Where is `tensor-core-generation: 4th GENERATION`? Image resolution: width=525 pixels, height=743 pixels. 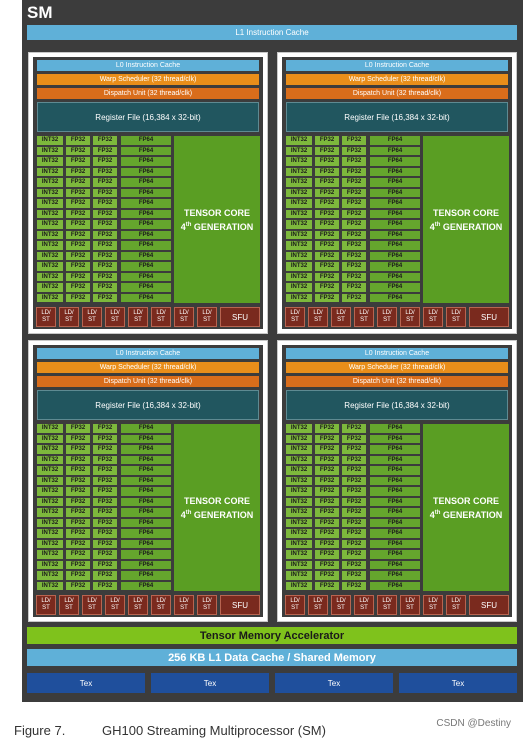 tensor-core-generation: 4th GENERATION is located at coordinates (217, 514).